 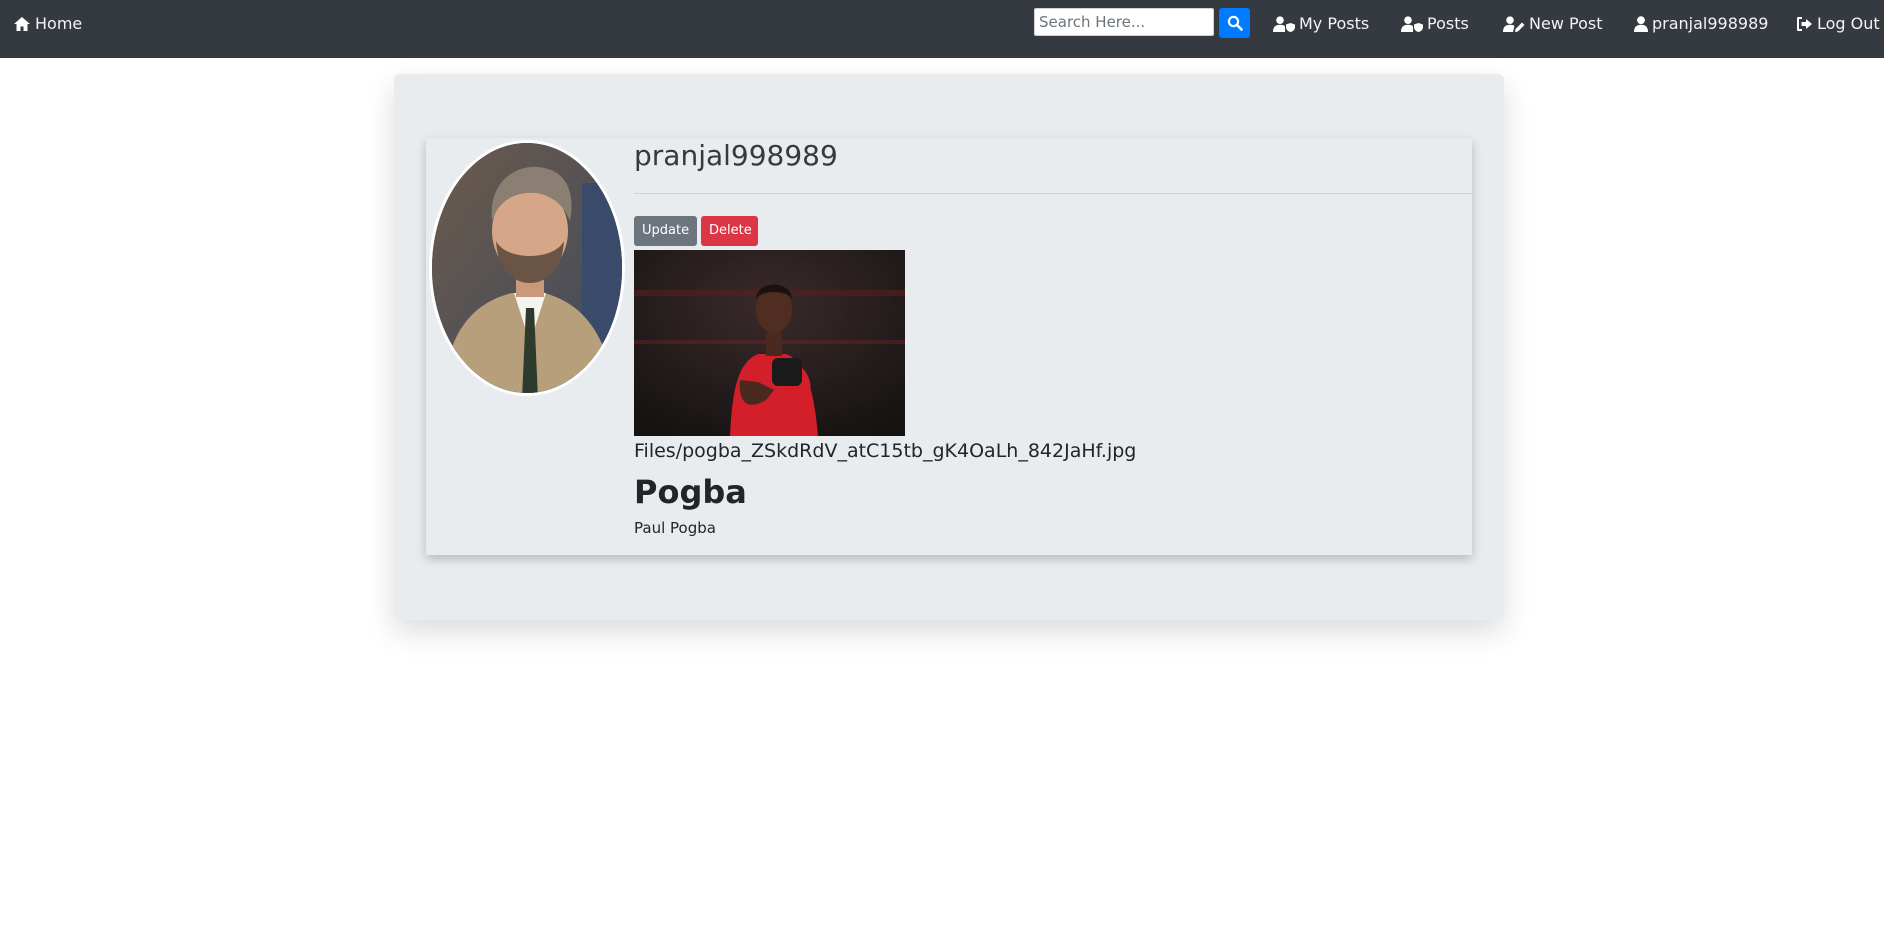 I want to click on profile-username: pranjal998989, so click(x=736, y=155).